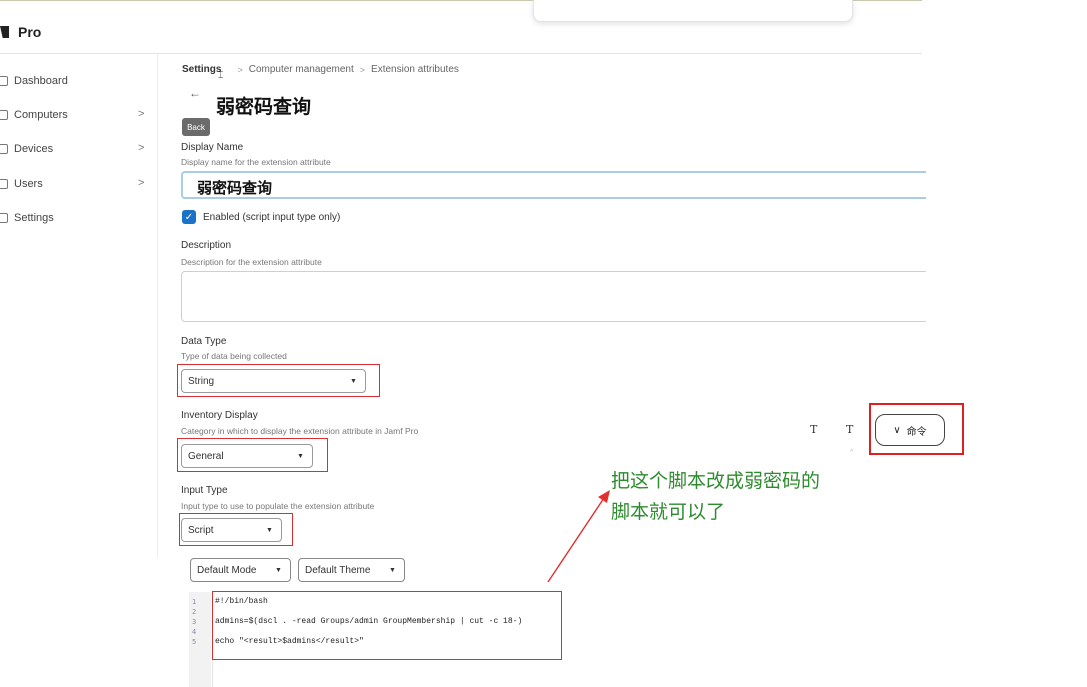  What do you see at coordinates (4, 115) in the screenshot?
I see `computer-icon` at bounding box center [4, 115].